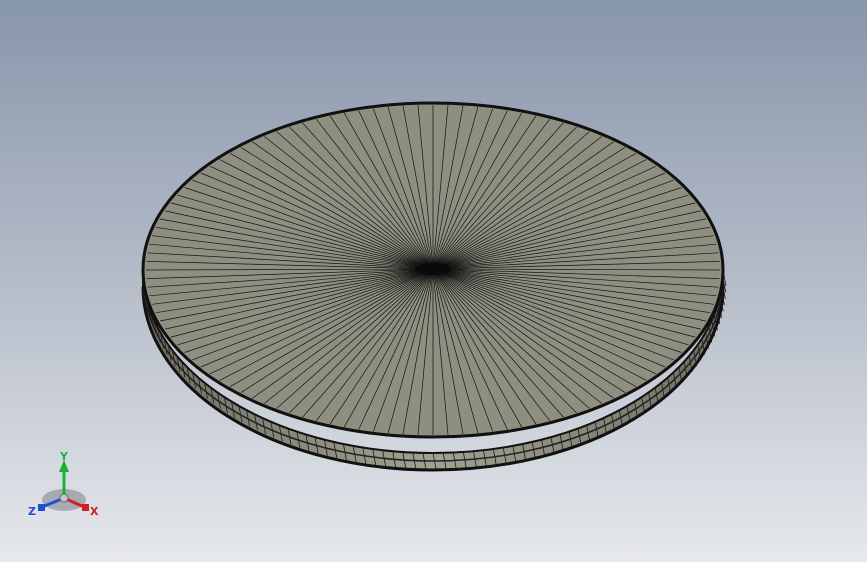 This screenshot has height=562, width=867. What do you see at coordinates (64, 456) in the screenshot?
I see `y-axis-label: Y` at bounding box center [64, 456].